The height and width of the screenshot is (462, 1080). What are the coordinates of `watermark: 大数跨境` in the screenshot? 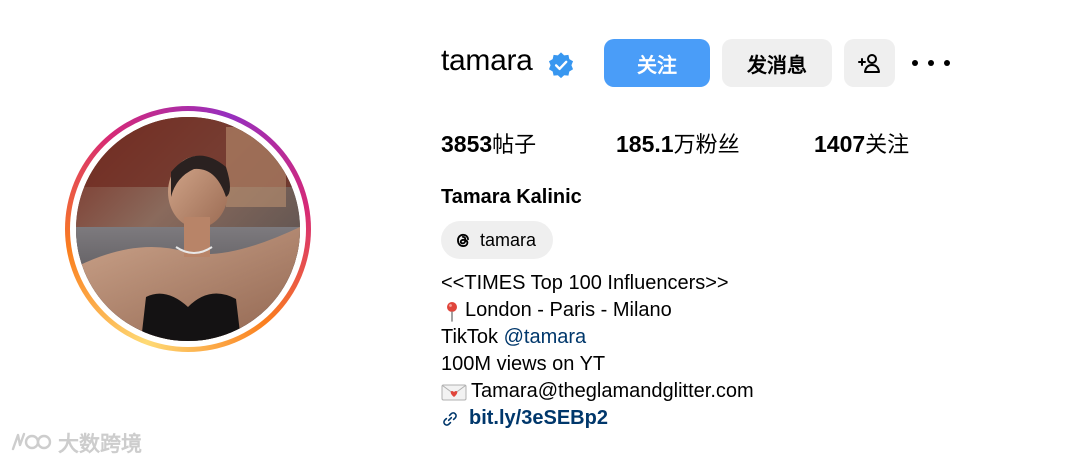 It's located at (76, 443).